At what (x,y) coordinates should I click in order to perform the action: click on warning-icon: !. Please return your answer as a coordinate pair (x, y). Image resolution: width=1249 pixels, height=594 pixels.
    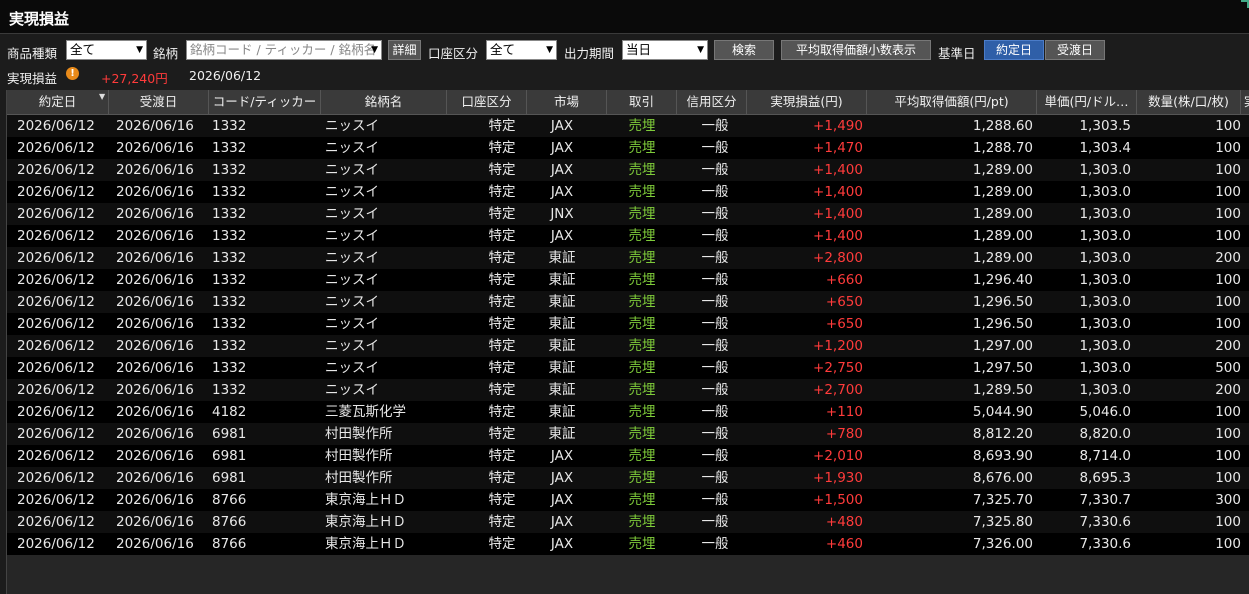
    Looking at the image, I should click on (72, 73).